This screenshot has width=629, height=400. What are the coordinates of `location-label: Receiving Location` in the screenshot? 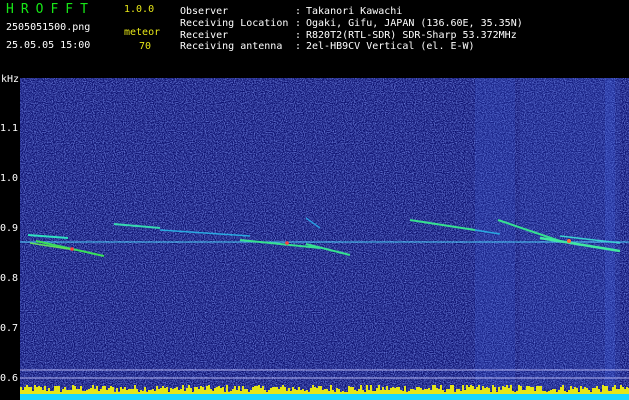 It's located at (234, 23).